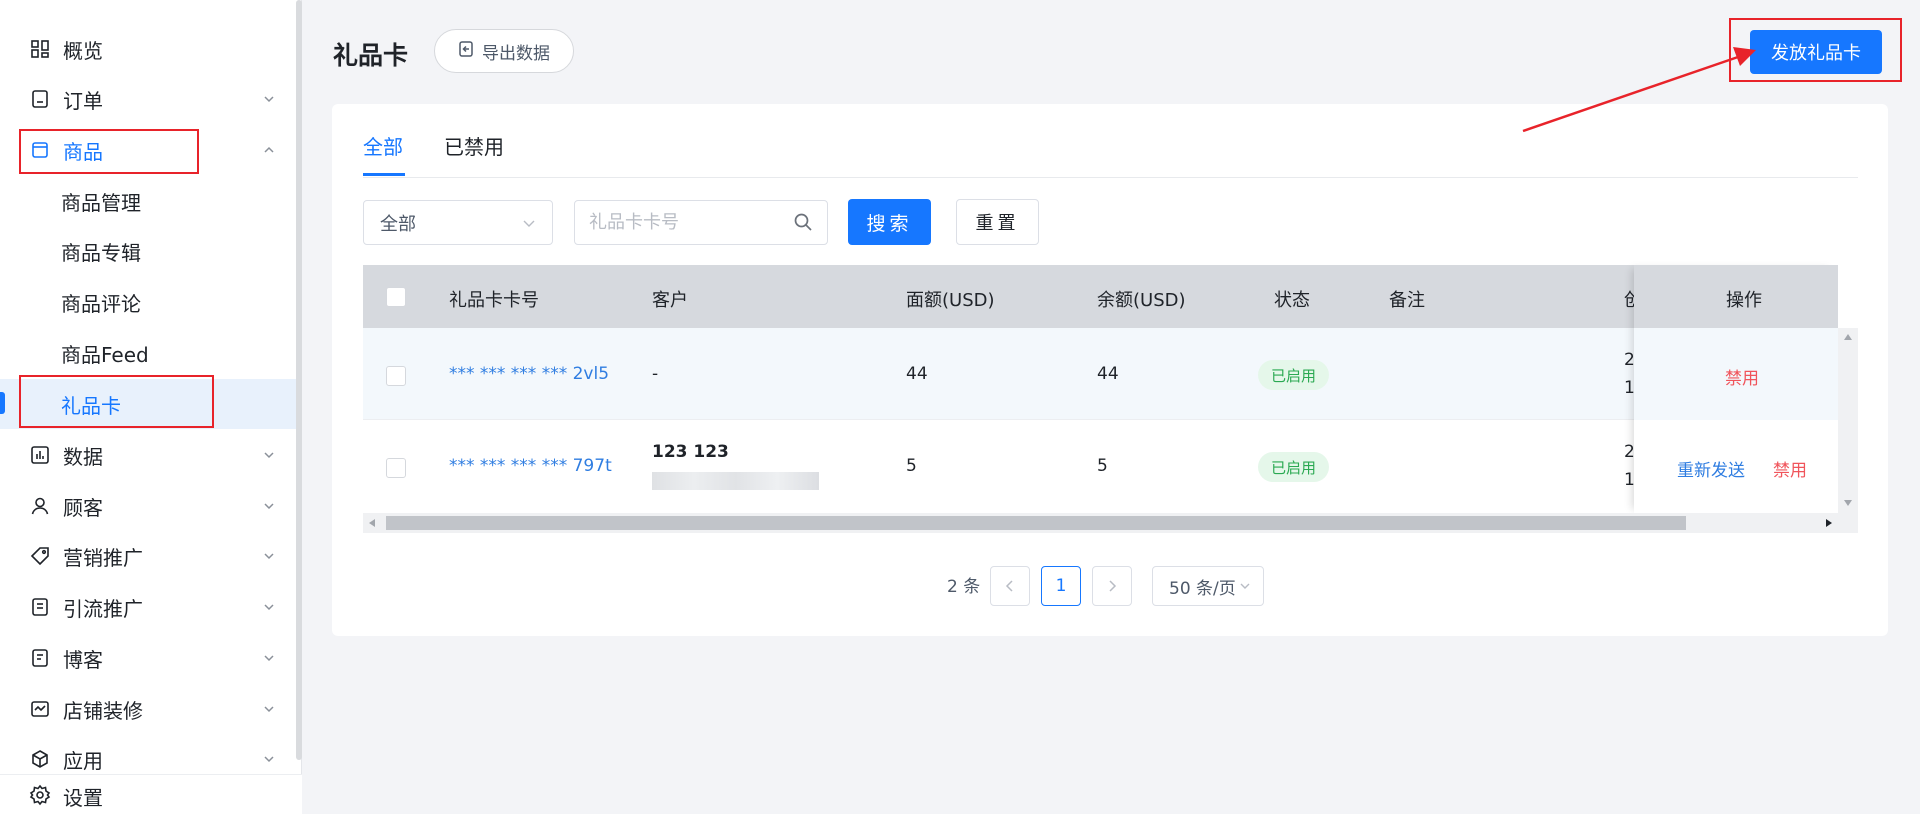 This screenshot has height=814, width=1920. What do you see at coordinates (148, 658) in the screenshot?
I see `sidebar-item-blog: 博客` at bounding box center [148, 658].